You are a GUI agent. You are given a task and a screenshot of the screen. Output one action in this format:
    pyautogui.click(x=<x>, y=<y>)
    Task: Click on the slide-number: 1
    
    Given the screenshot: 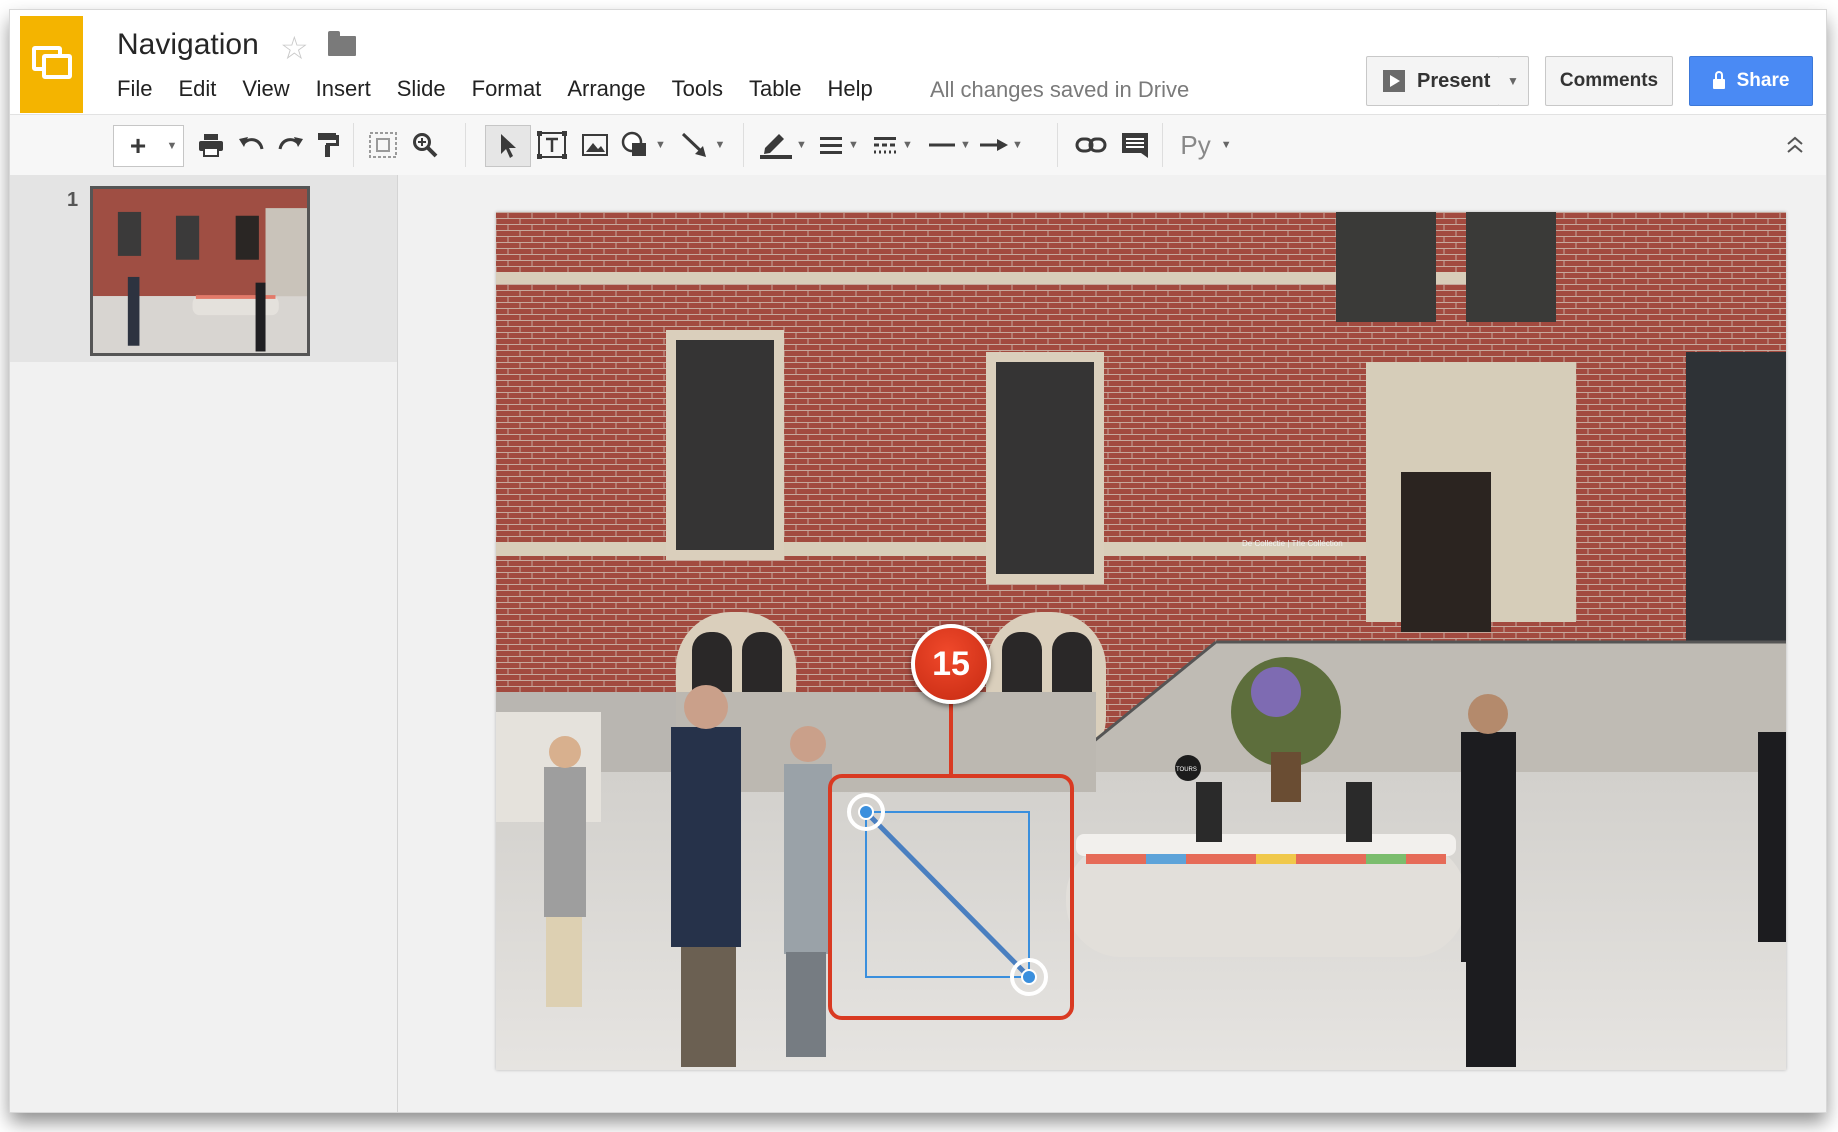 What is the action you would take?
    pyautogui.click(x=73, y=200)
    